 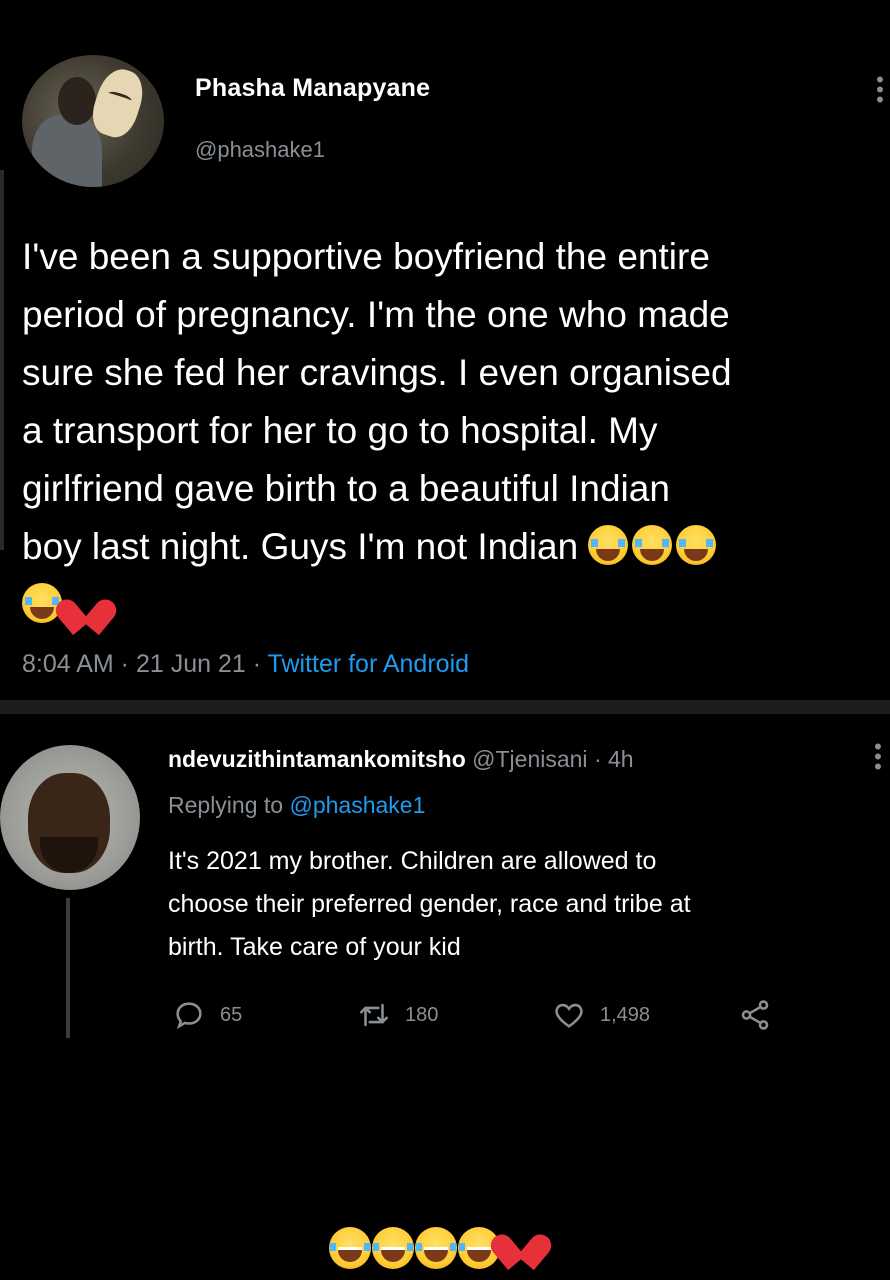 I want to click on reply-author-avatar, so click(x=70, y=817).